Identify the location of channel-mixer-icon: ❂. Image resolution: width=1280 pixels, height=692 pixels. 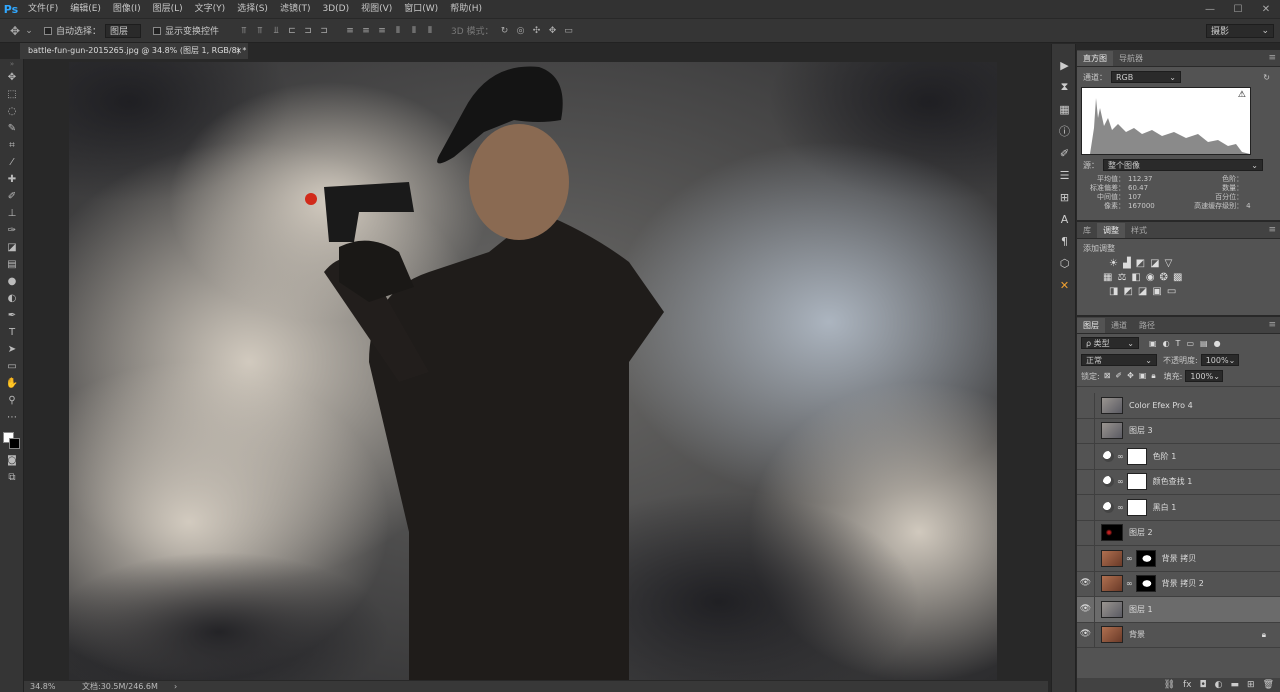
(1164, 277).